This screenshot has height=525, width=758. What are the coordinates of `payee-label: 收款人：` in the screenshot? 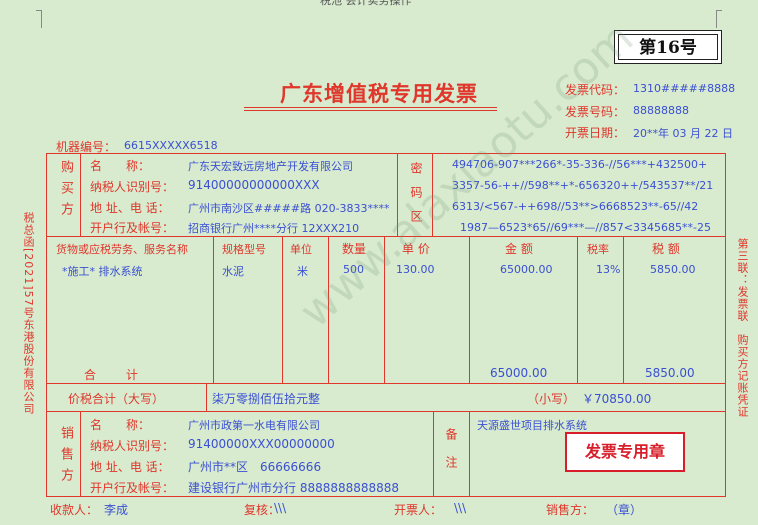 It's located at (74, 510).